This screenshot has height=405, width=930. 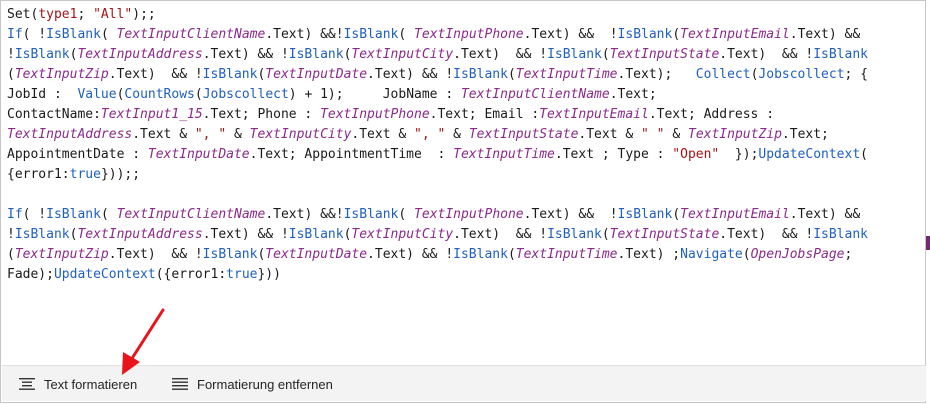 I want to click on code-token: .Text; Phone :, so click(x=261, y=114).